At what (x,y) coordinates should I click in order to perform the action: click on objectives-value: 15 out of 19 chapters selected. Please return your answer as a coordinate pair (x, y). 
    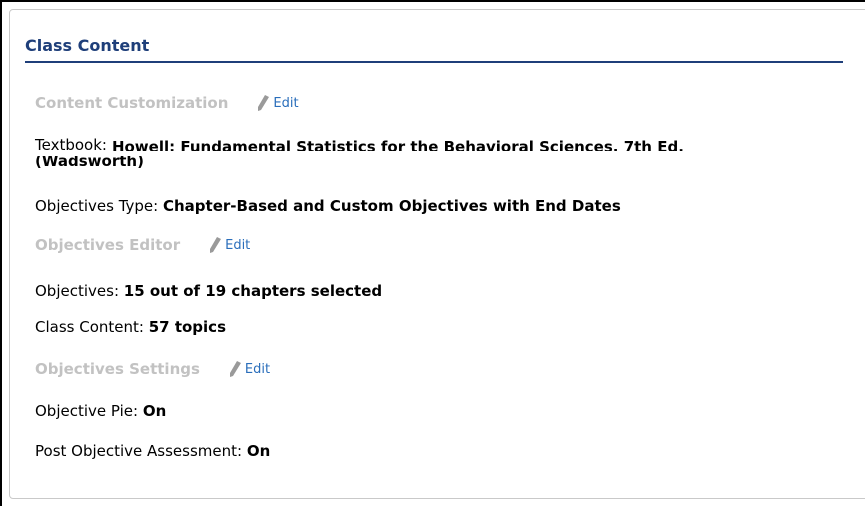
    Looking at the image, I should click on (253, 291).